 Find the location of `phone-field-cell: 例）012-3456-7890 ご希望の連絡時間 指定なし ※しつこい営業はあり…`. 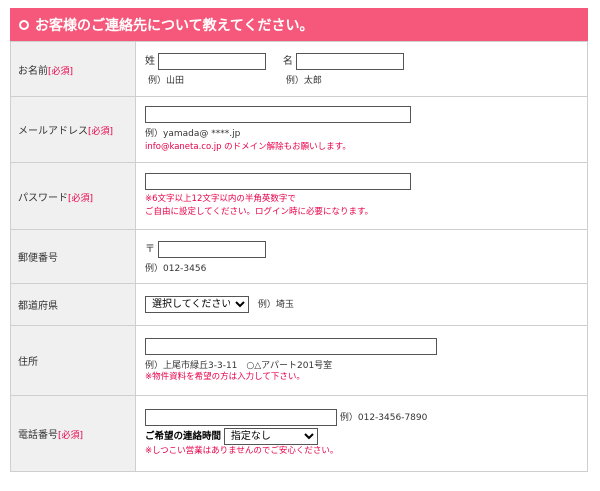

phone-field-cell: 例）012-3456-7890 ご希望の連絡時間 指定なし ※しつこい営業はあり… is located at coordinates (361, 433).